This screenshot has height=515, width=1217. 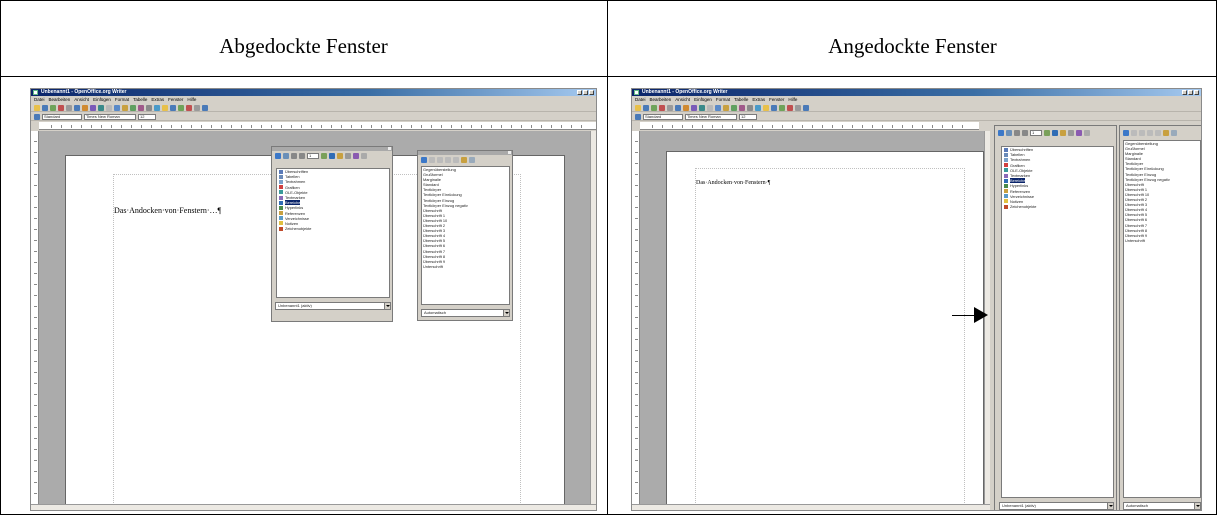 What do you see at coordinates (1001, 133) in the screenshot?
I see `navigation-toggle-icon` at bounding box center [1001, 133].